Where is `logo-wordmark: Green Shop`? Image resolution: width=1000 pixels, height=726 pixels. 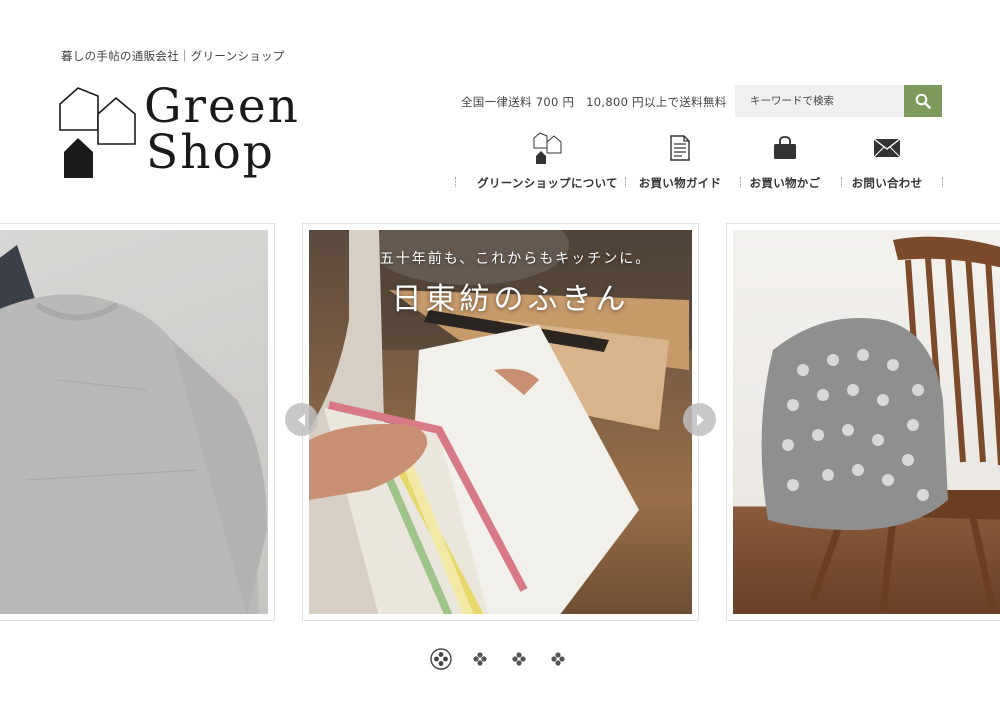
logo-wordmark: Green Shop is located at coordinates (222, 129).